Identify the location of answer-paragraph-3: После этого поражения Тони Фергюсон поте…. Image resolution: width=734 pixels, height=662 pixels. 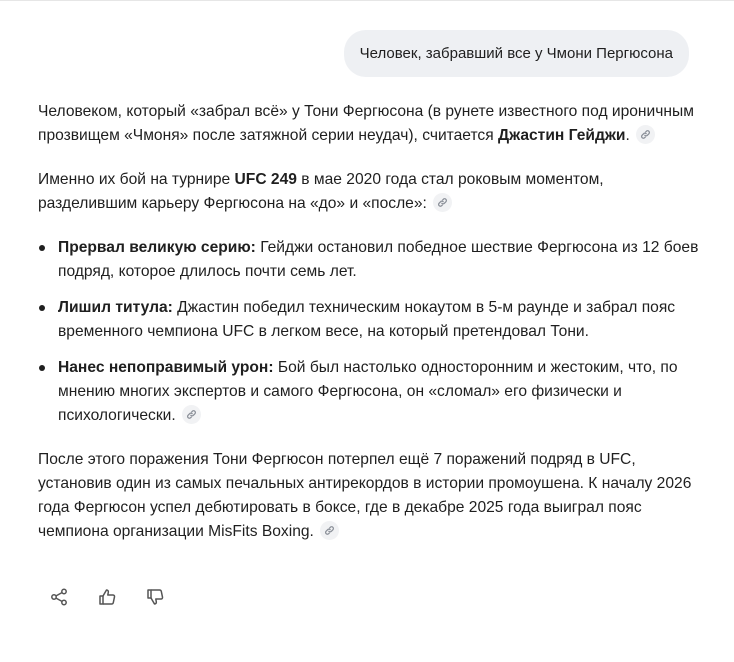
(370, 496).